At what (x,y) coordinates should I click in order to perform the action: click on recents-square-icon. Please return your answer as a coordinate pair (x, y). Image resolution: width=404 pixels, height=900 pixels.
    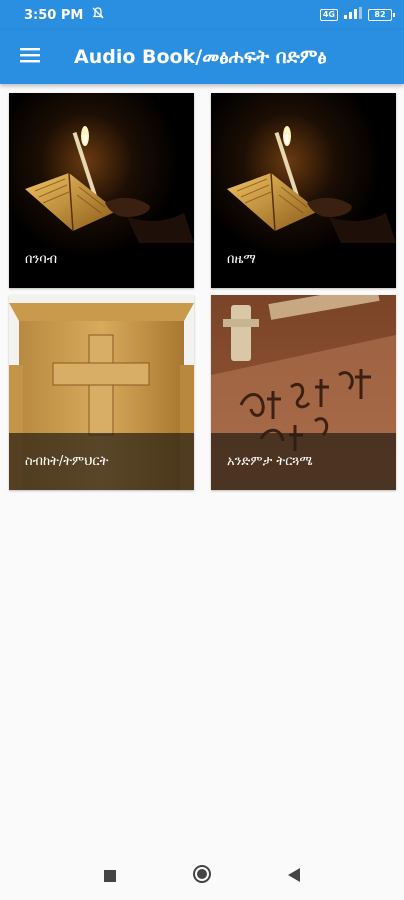
    Looking at the image, I should click on (110, 876).